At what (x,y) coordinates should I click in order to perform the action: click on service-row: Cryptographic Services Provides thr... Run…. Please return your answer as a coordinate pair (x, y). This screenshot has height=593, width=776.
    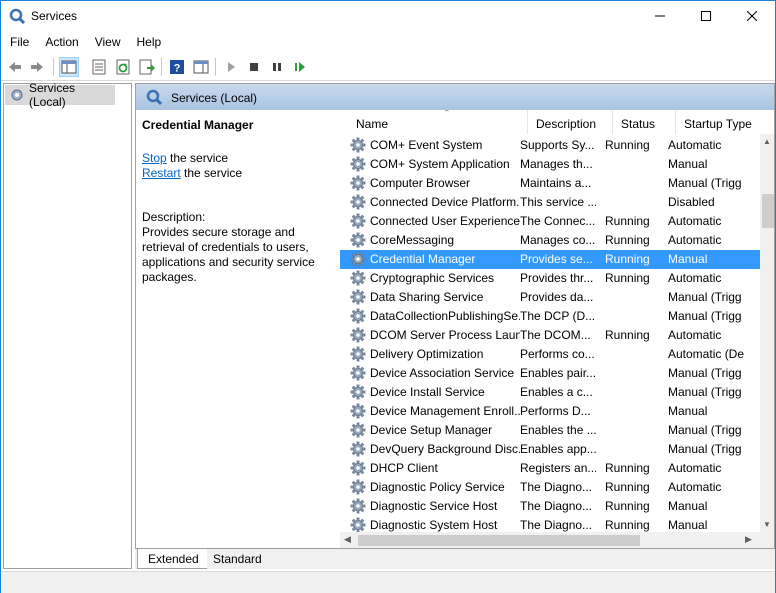
    Looking at the image, I should click on (550, 278).